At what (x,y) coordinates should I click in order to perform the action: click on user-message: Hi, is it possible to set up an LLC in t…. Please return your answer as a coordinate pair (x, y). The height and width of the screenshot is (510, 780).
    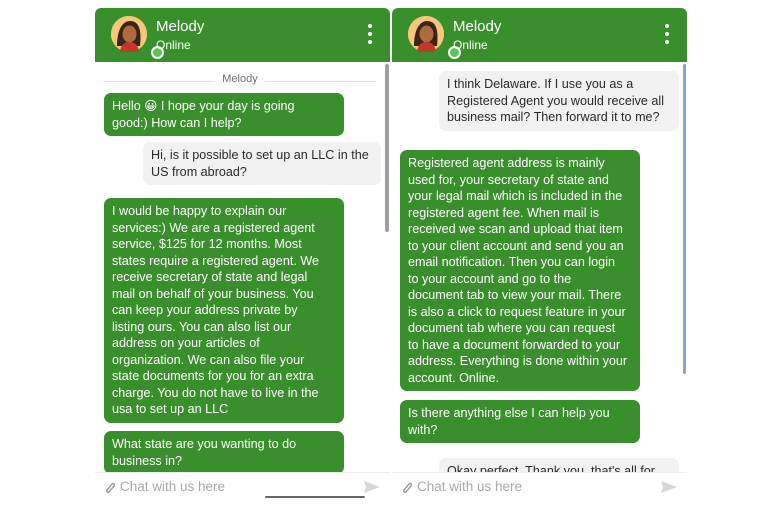
    Looking at the image, I should click on (262, 163).